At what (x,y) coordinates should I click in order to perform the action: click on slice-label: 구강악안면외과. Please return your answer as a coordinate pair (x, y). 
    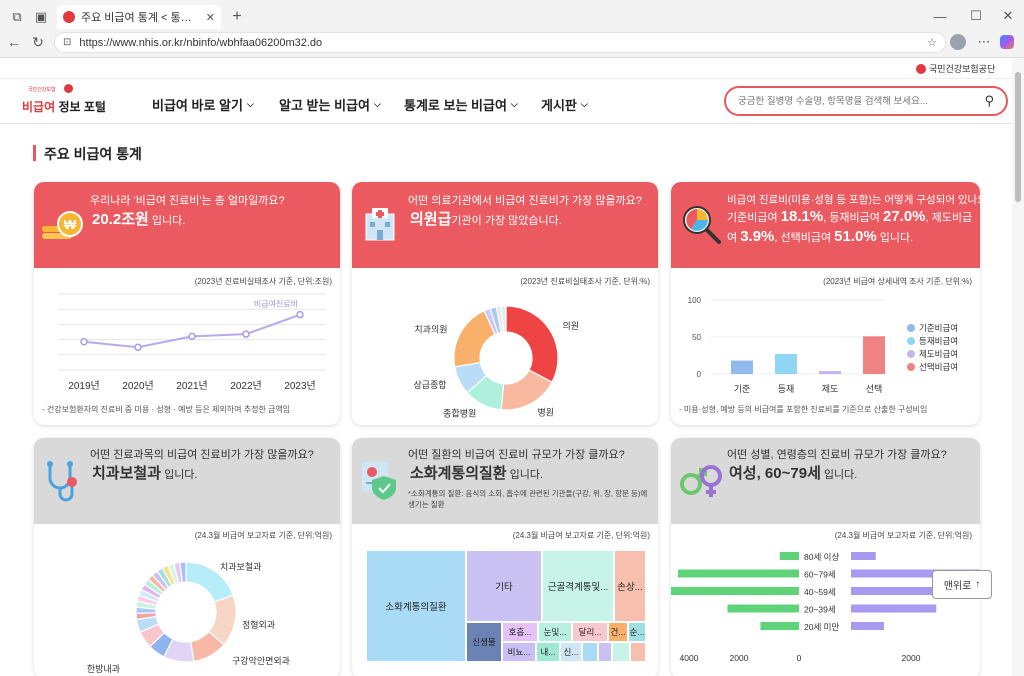
    Looking at the image, I should click on (261, 660).